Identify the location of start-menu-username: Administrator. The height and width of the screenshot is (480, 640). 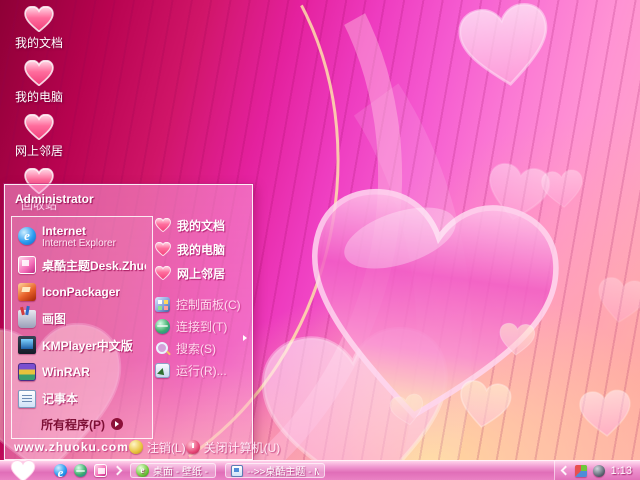
(54, 199).